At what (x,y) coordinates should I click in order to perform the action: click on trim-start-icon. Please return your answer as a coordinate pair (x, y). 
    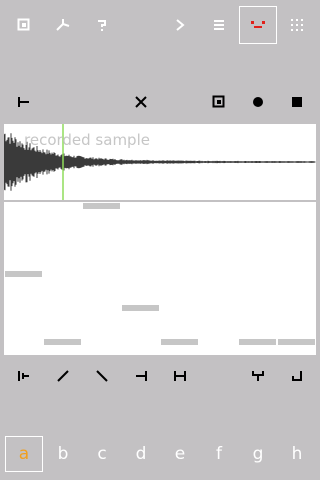
    Looking at the image, I should click on (23, 102).